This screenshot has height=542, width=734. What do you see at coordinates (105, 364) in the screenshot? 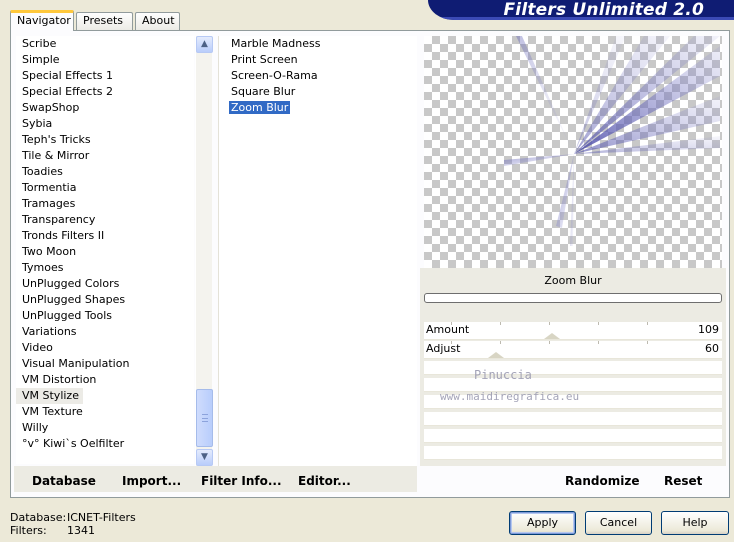
I see `category-item: Visual Manipulation` at bounding box center [105, 364].